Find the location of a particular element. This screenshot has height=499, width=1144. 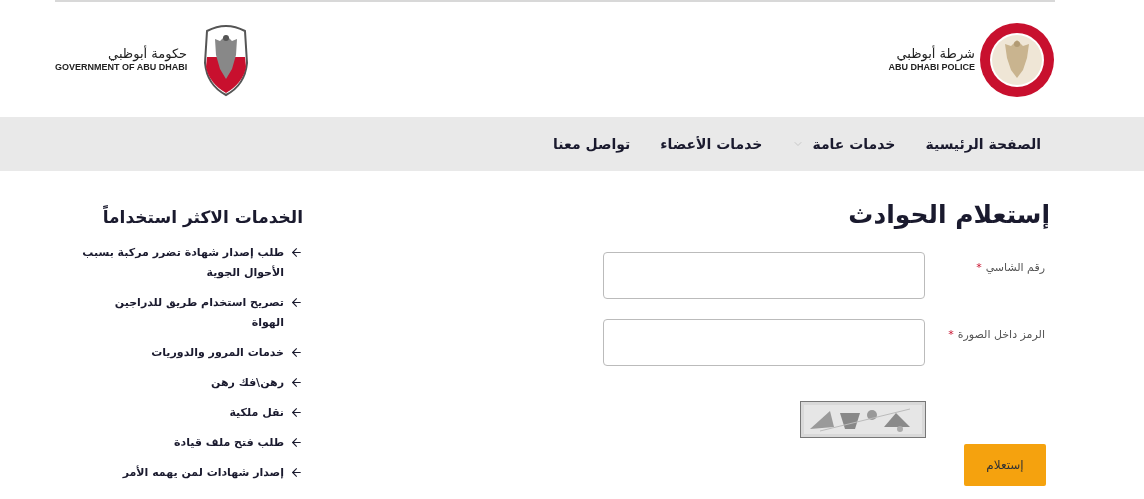

nav-link: الصفحة الرئيسية is located at coordinates (983, 144).